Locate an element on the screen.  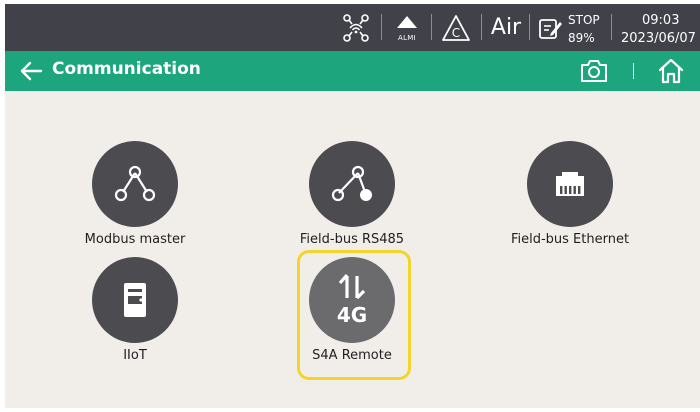
back-arrow-icon is located at coordinates (31, 71).